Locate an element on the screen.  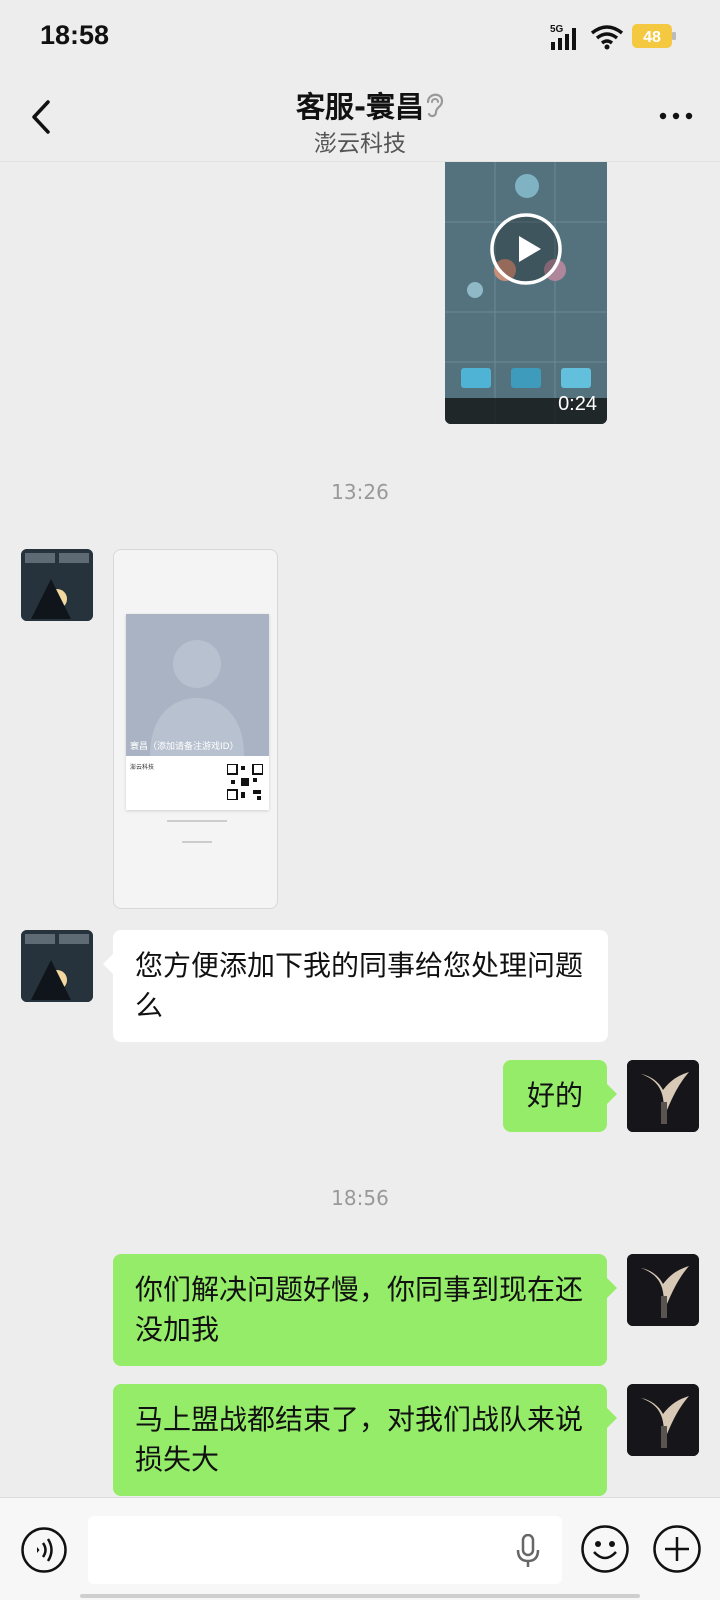
card-company: 澎云科技 is located at coordinates (142, 767).